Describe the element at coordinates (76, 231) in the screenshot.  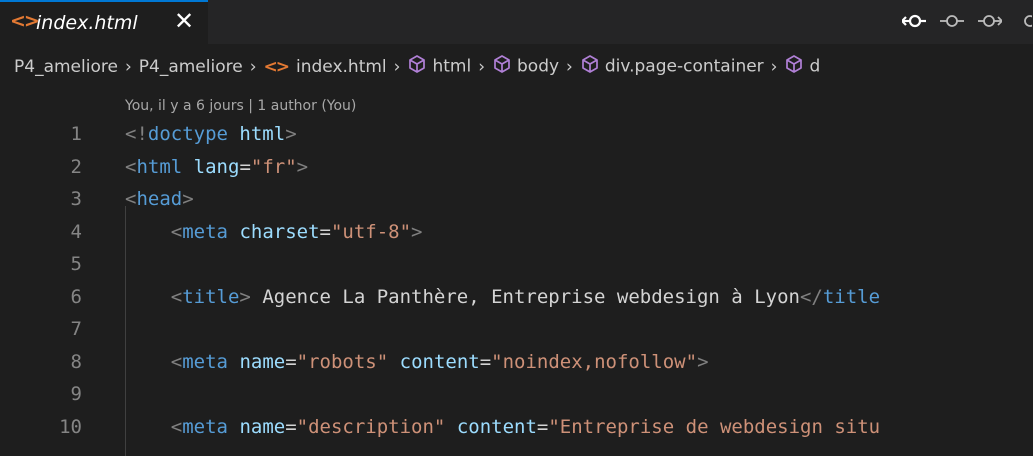
I see `line-number: 4` at that location.